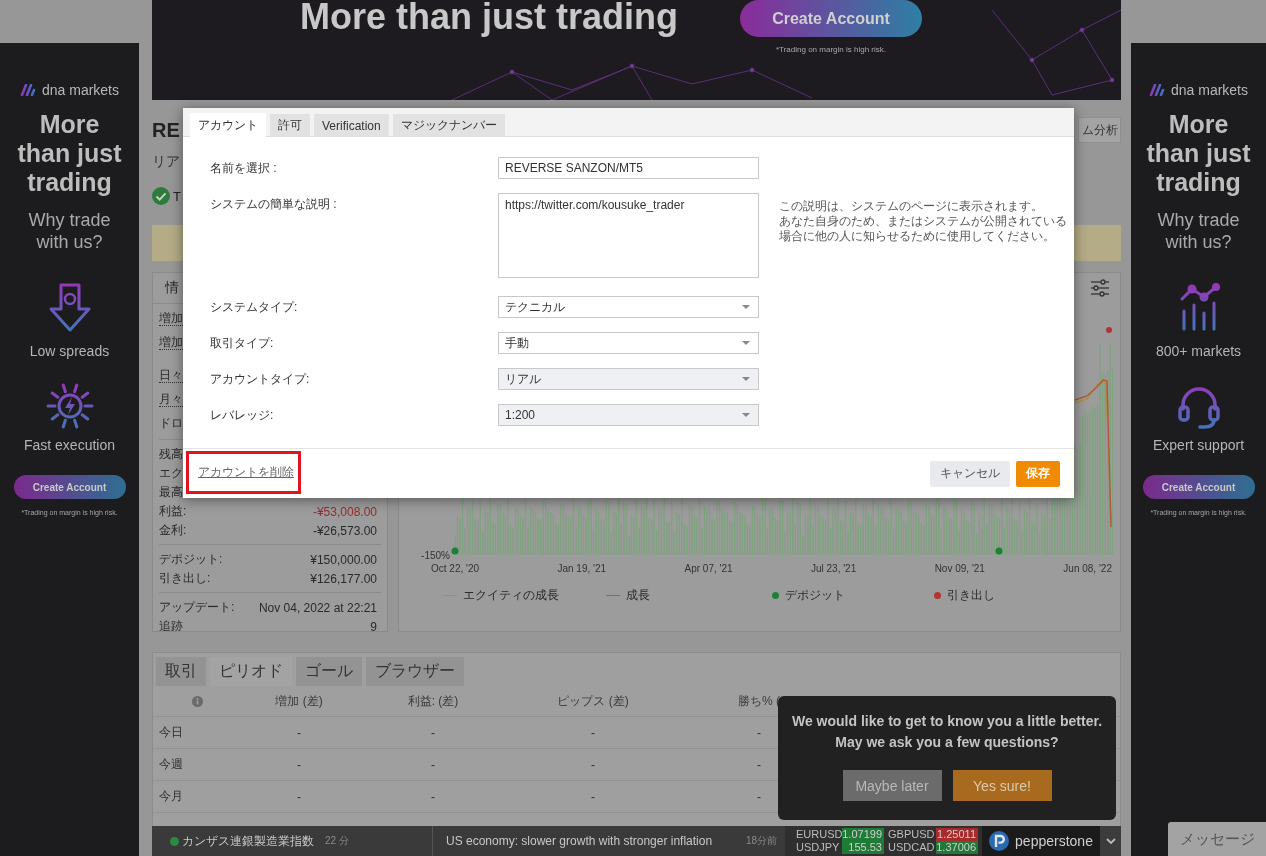 Image resolution: width=1266 pixels, height=856 pixels. Describe the element at coordinates (582, 568) in the screenshot. I see `axis-label: Jan 19, '21` at that location.